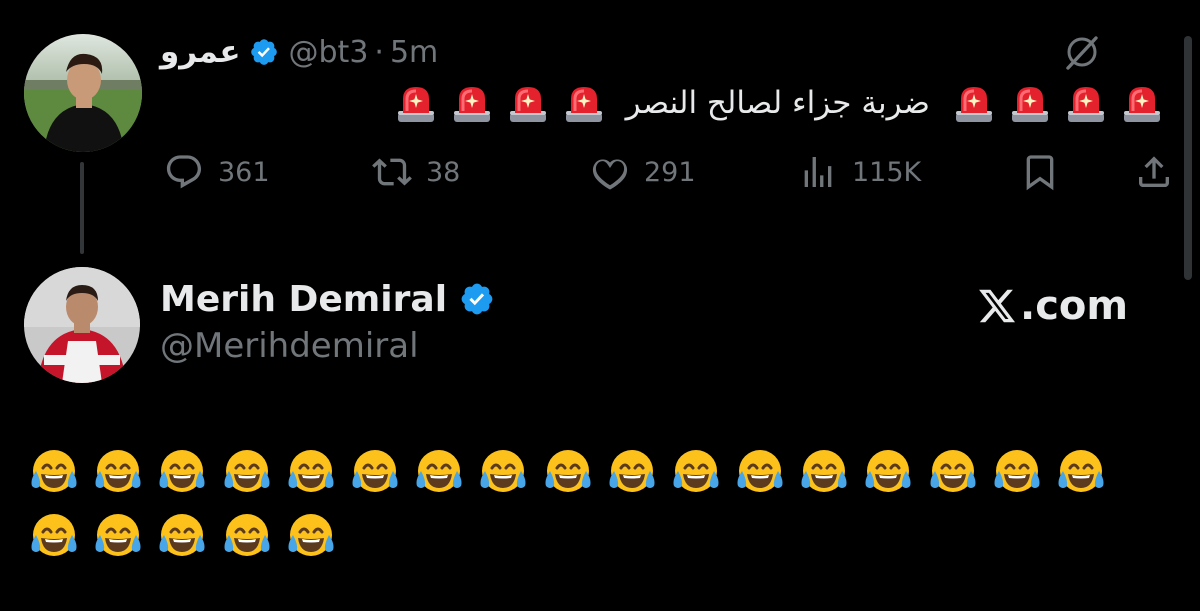 Image resolution: width=1200 pixels, height=611 pixels. I want to click on share-button, so click(1154, 172).